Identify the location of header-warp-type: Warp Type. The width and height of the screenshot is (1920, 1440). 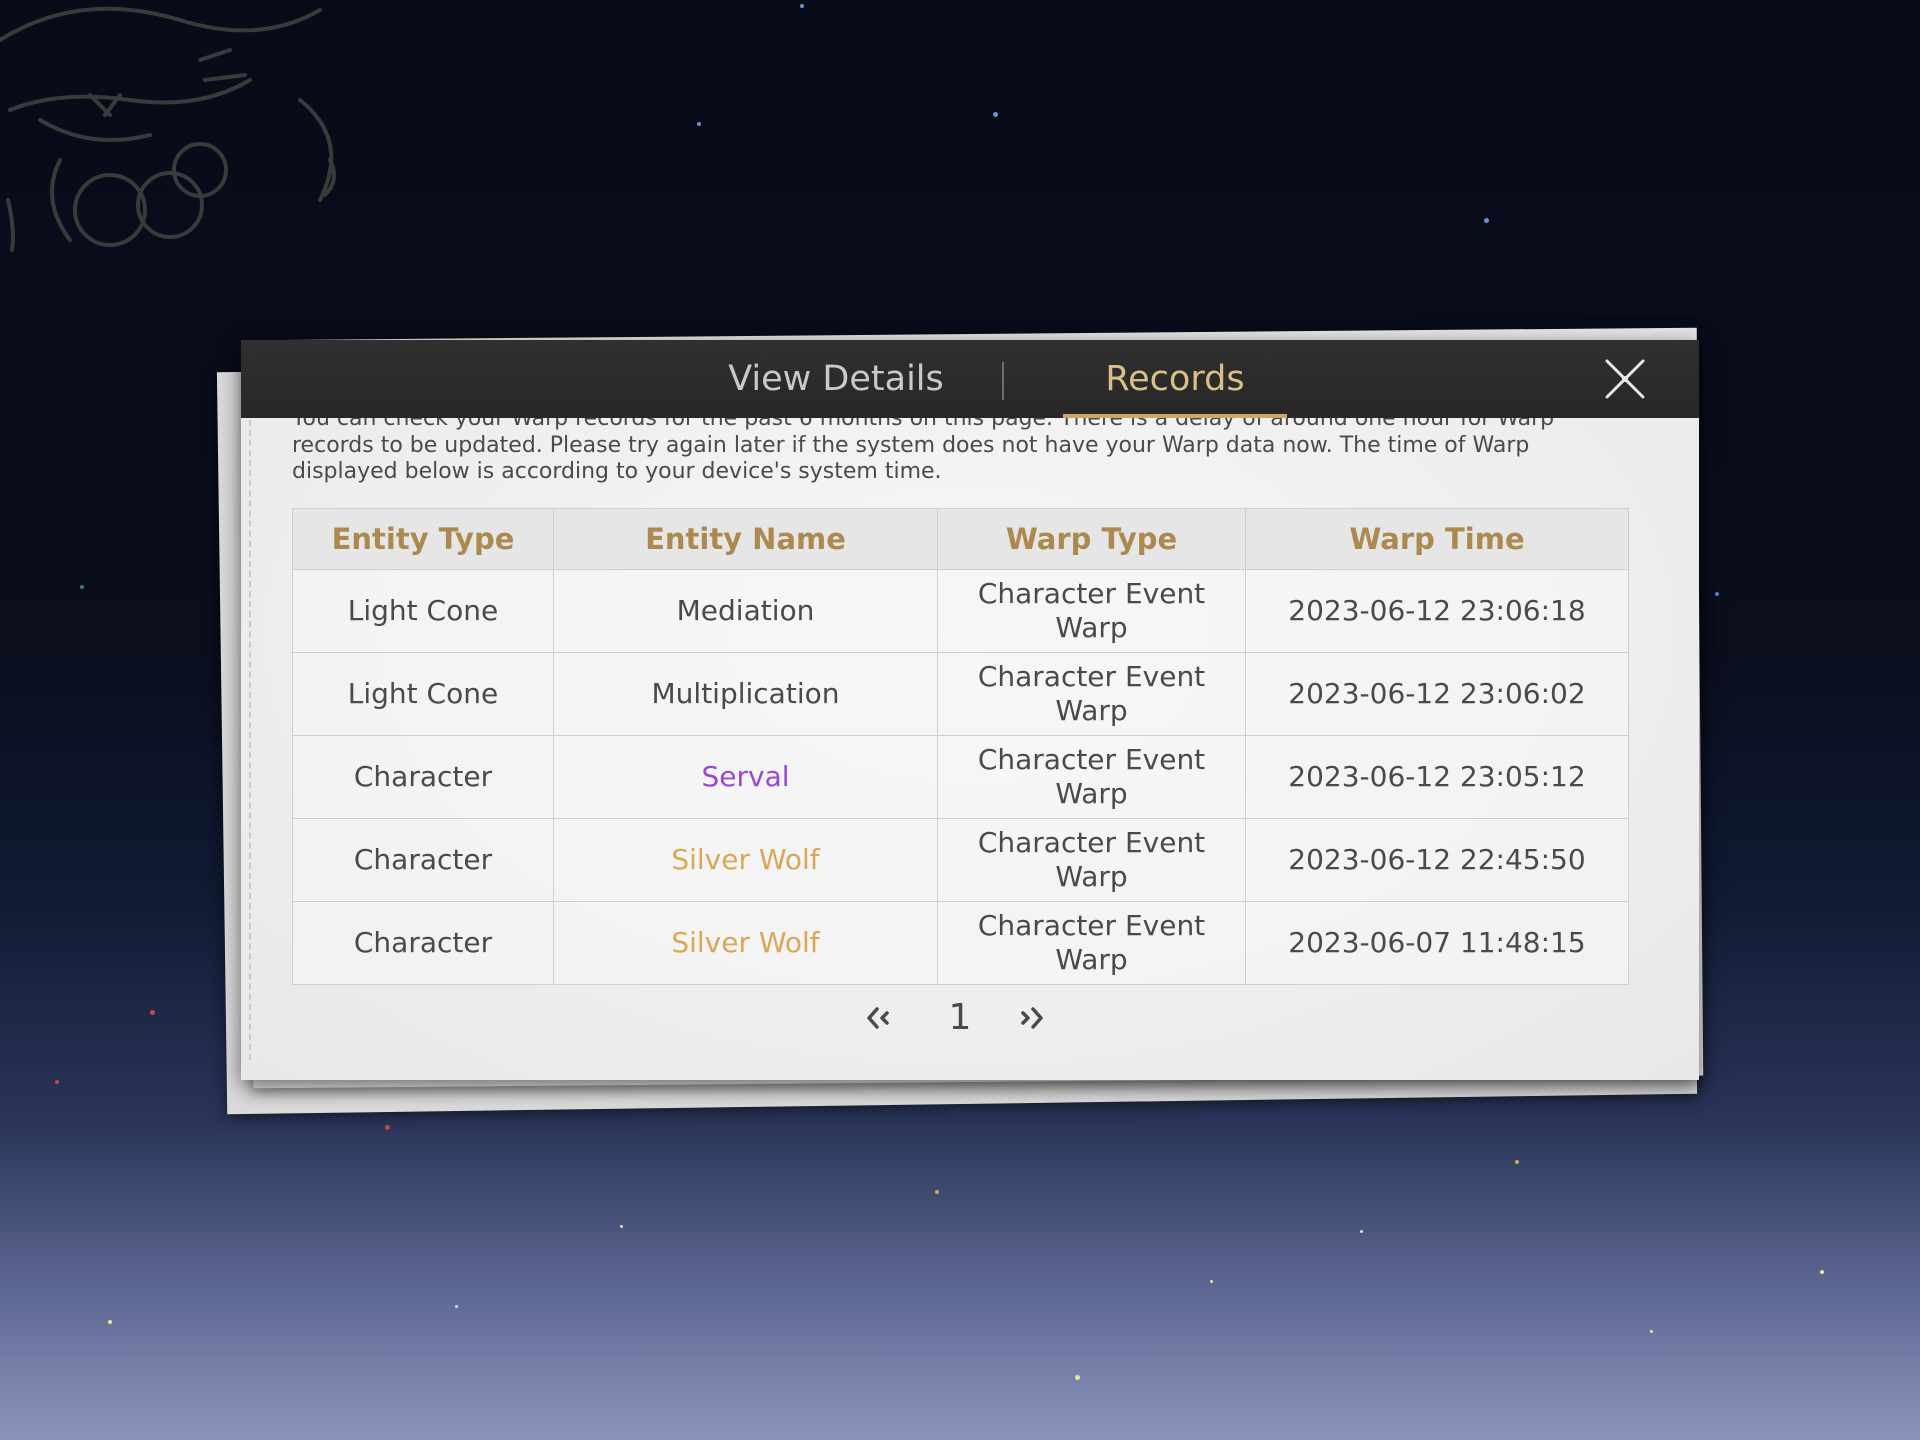
(1091, 539).